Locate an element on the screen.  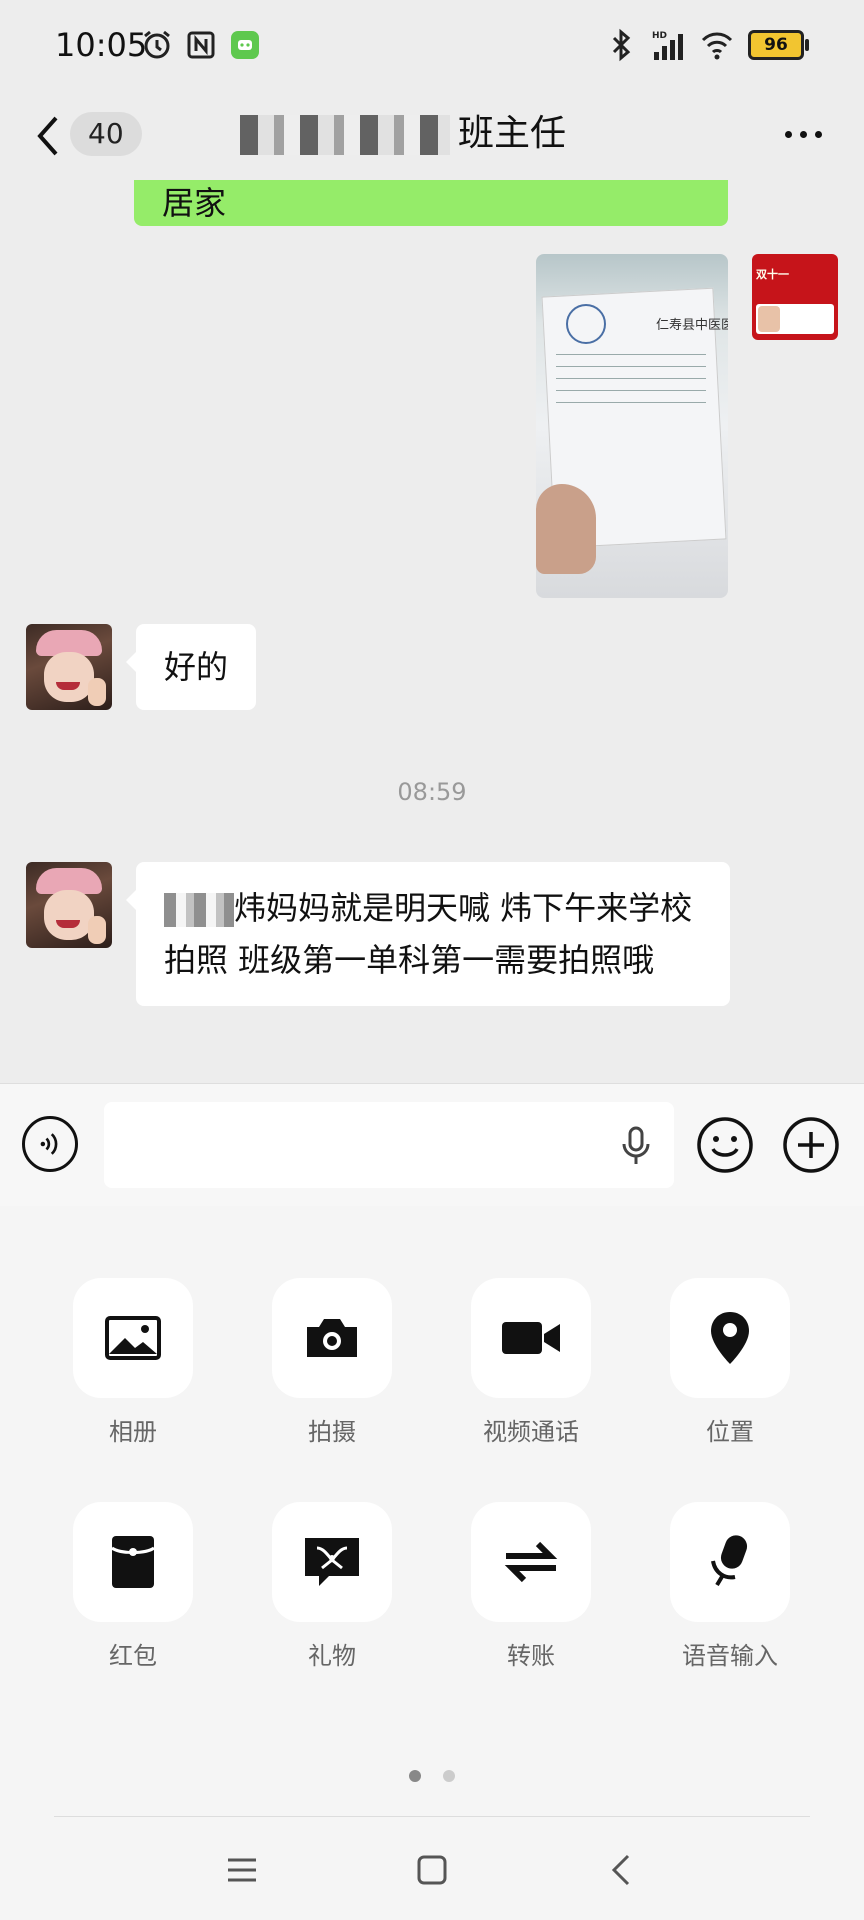
gift-icon is located at coordinates (332, 1562).